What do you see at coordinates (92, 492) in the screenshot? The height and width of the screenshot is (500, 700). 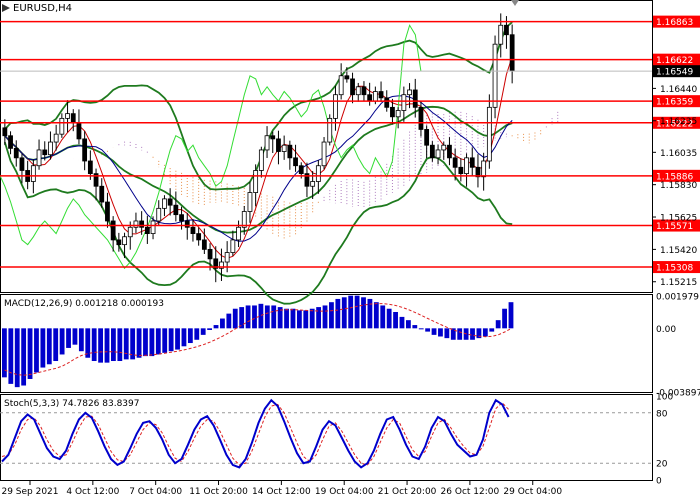 I see `time-tick-label: 4 Oct 12:00` at bounding box center [92, 492].